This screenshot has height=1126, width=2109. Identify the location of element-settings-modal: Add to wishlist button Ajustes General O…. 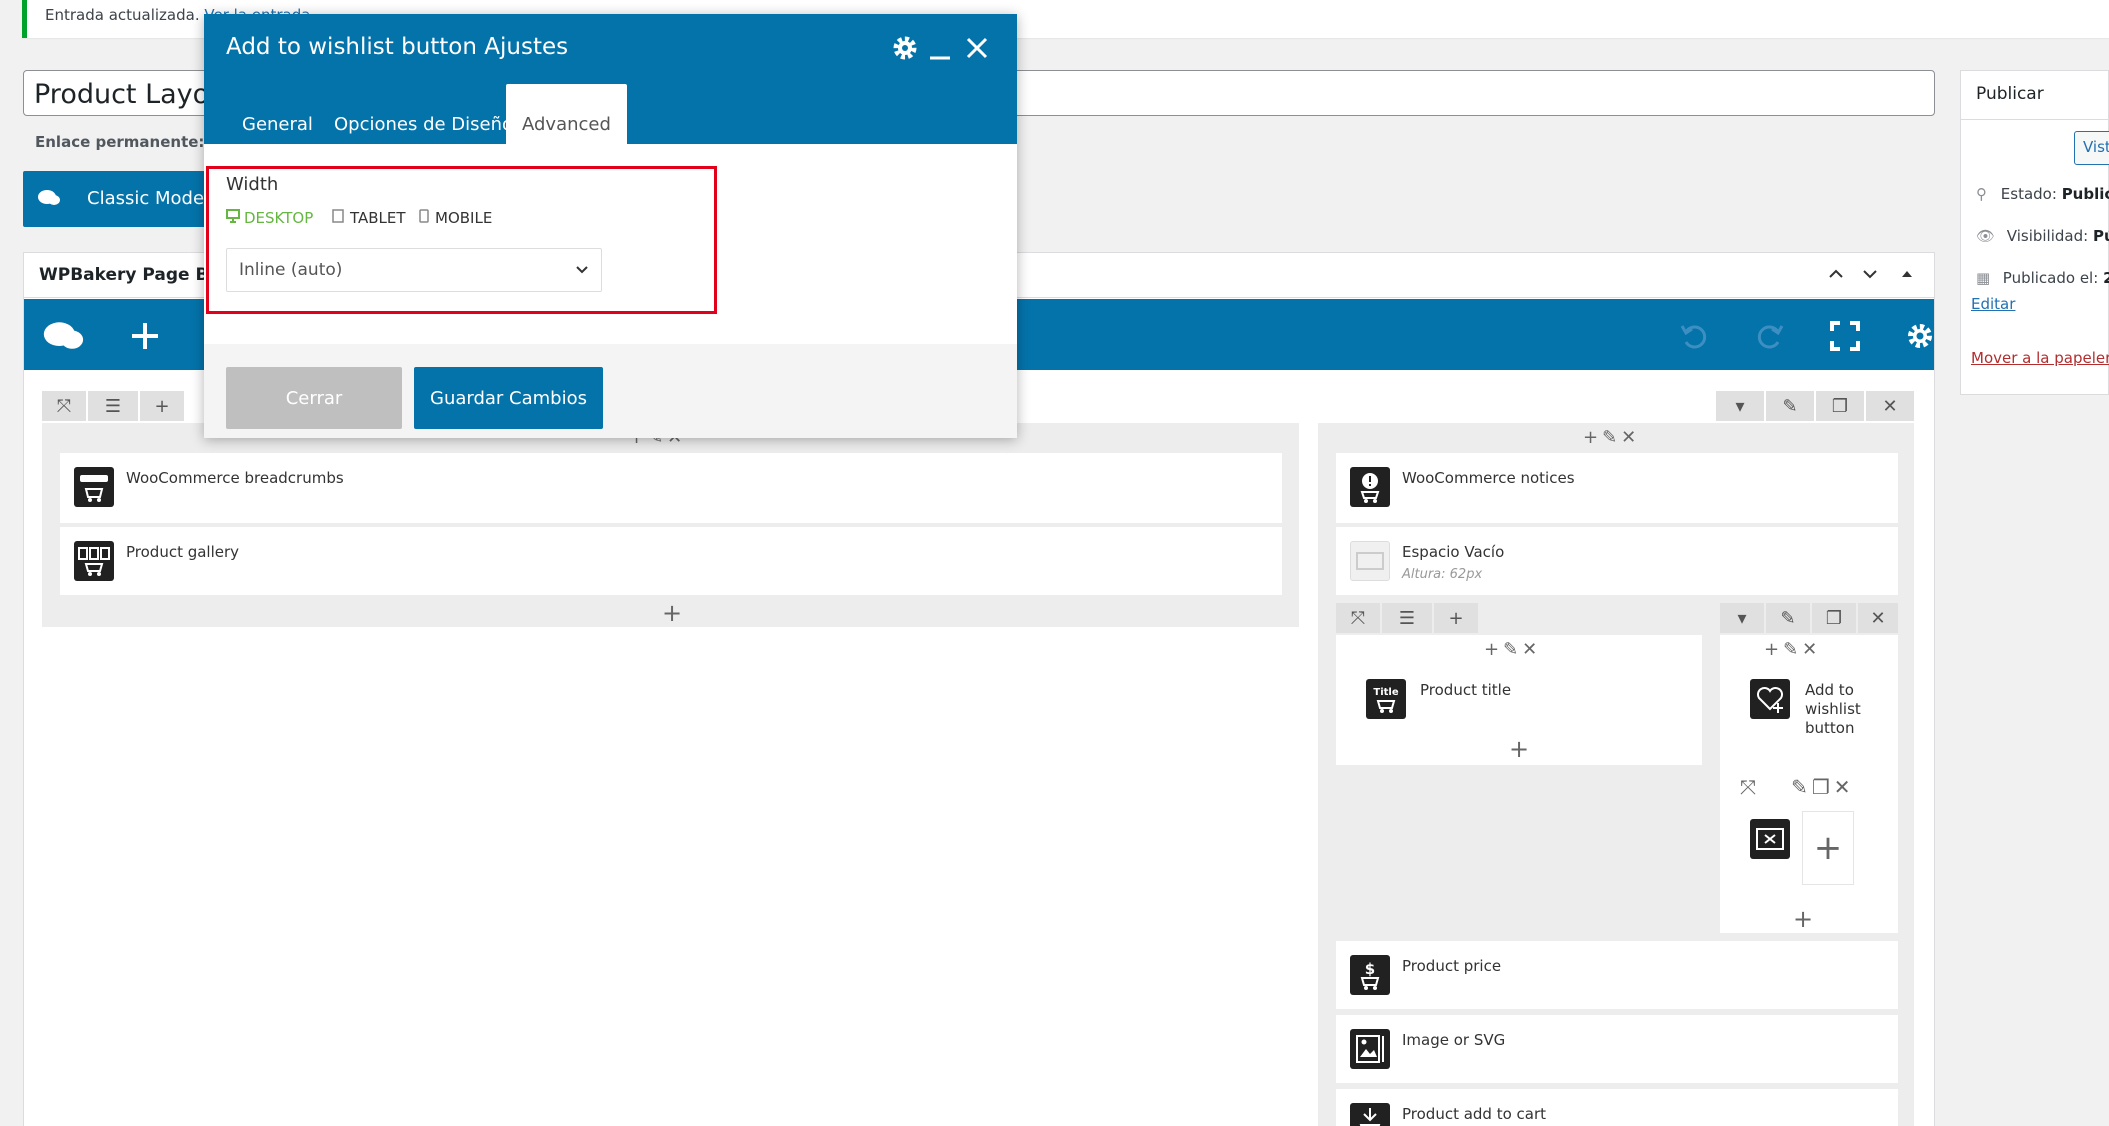
(610, 226).